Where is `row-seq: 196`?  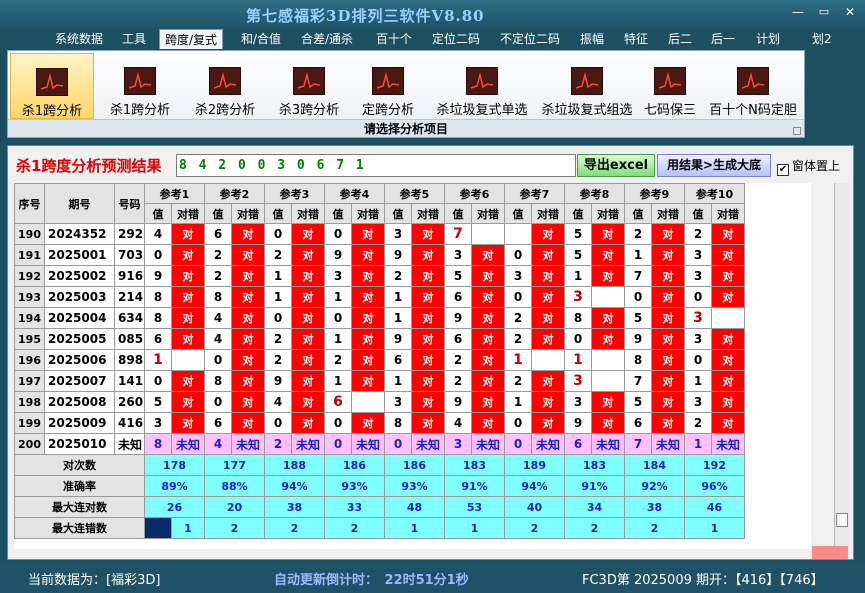 row-seq: 196 is located at coordinates (29, 360).